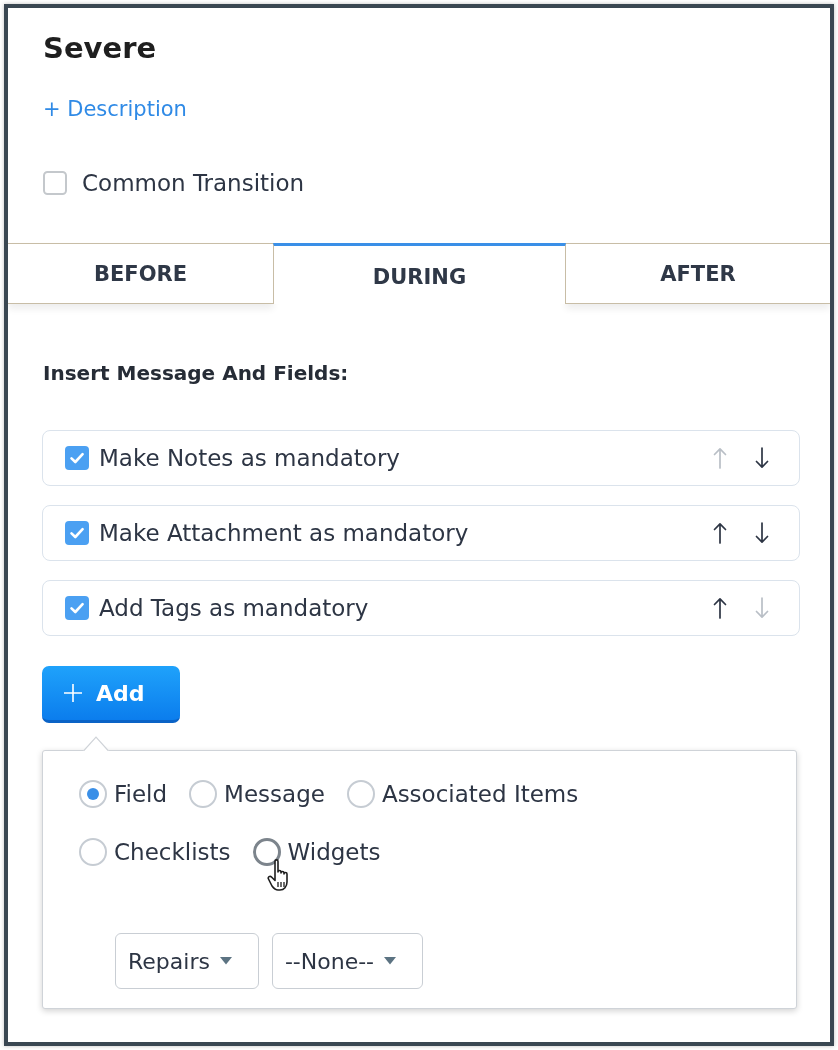 The width and height of the screenshot is (838, 1050). I want to click on dropdown: Repairs, so click(187, 961).